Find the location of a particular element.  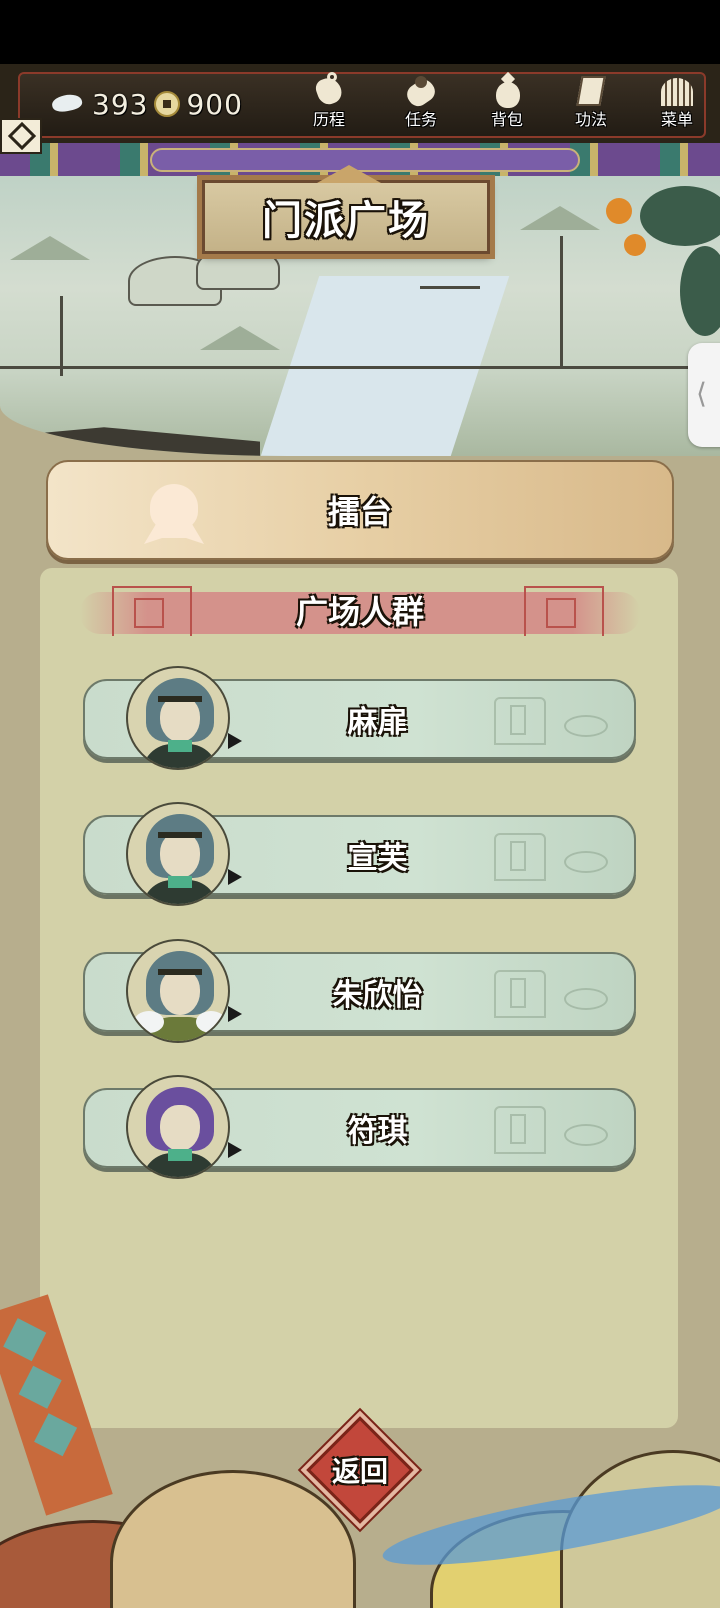

arena-label: 擂台 is located at coordinates (359, 512).